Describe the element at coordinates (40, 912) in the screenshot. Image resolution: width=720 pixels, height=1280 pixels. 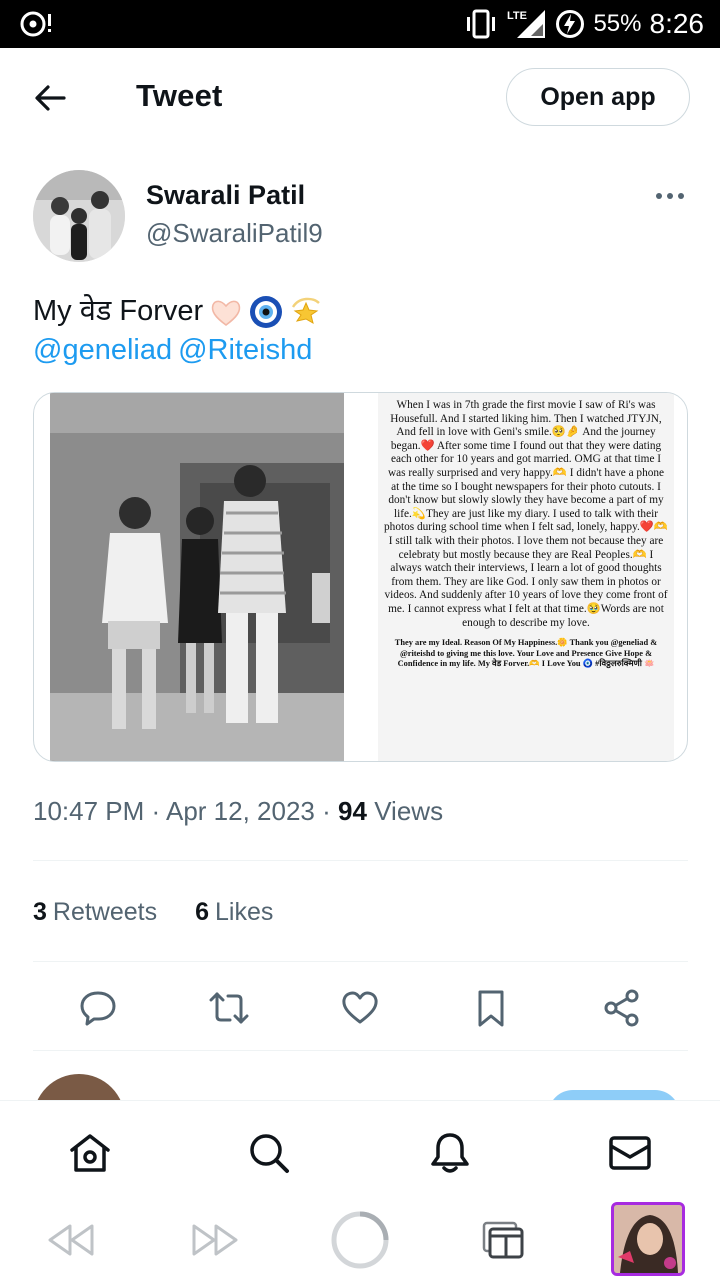
I see `retweets-count: 3` at that location.